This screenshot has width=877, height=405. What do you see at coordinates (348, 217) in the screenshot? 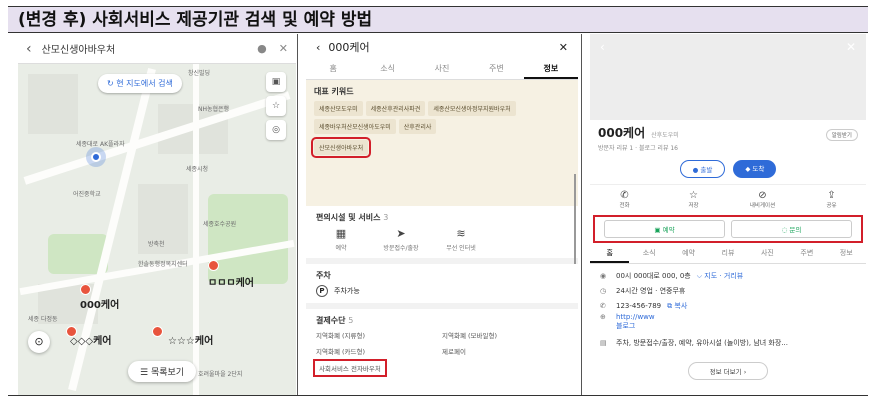
I see `facilities-title: 편의시설 및 서비스` at bounding box center [348, 217].